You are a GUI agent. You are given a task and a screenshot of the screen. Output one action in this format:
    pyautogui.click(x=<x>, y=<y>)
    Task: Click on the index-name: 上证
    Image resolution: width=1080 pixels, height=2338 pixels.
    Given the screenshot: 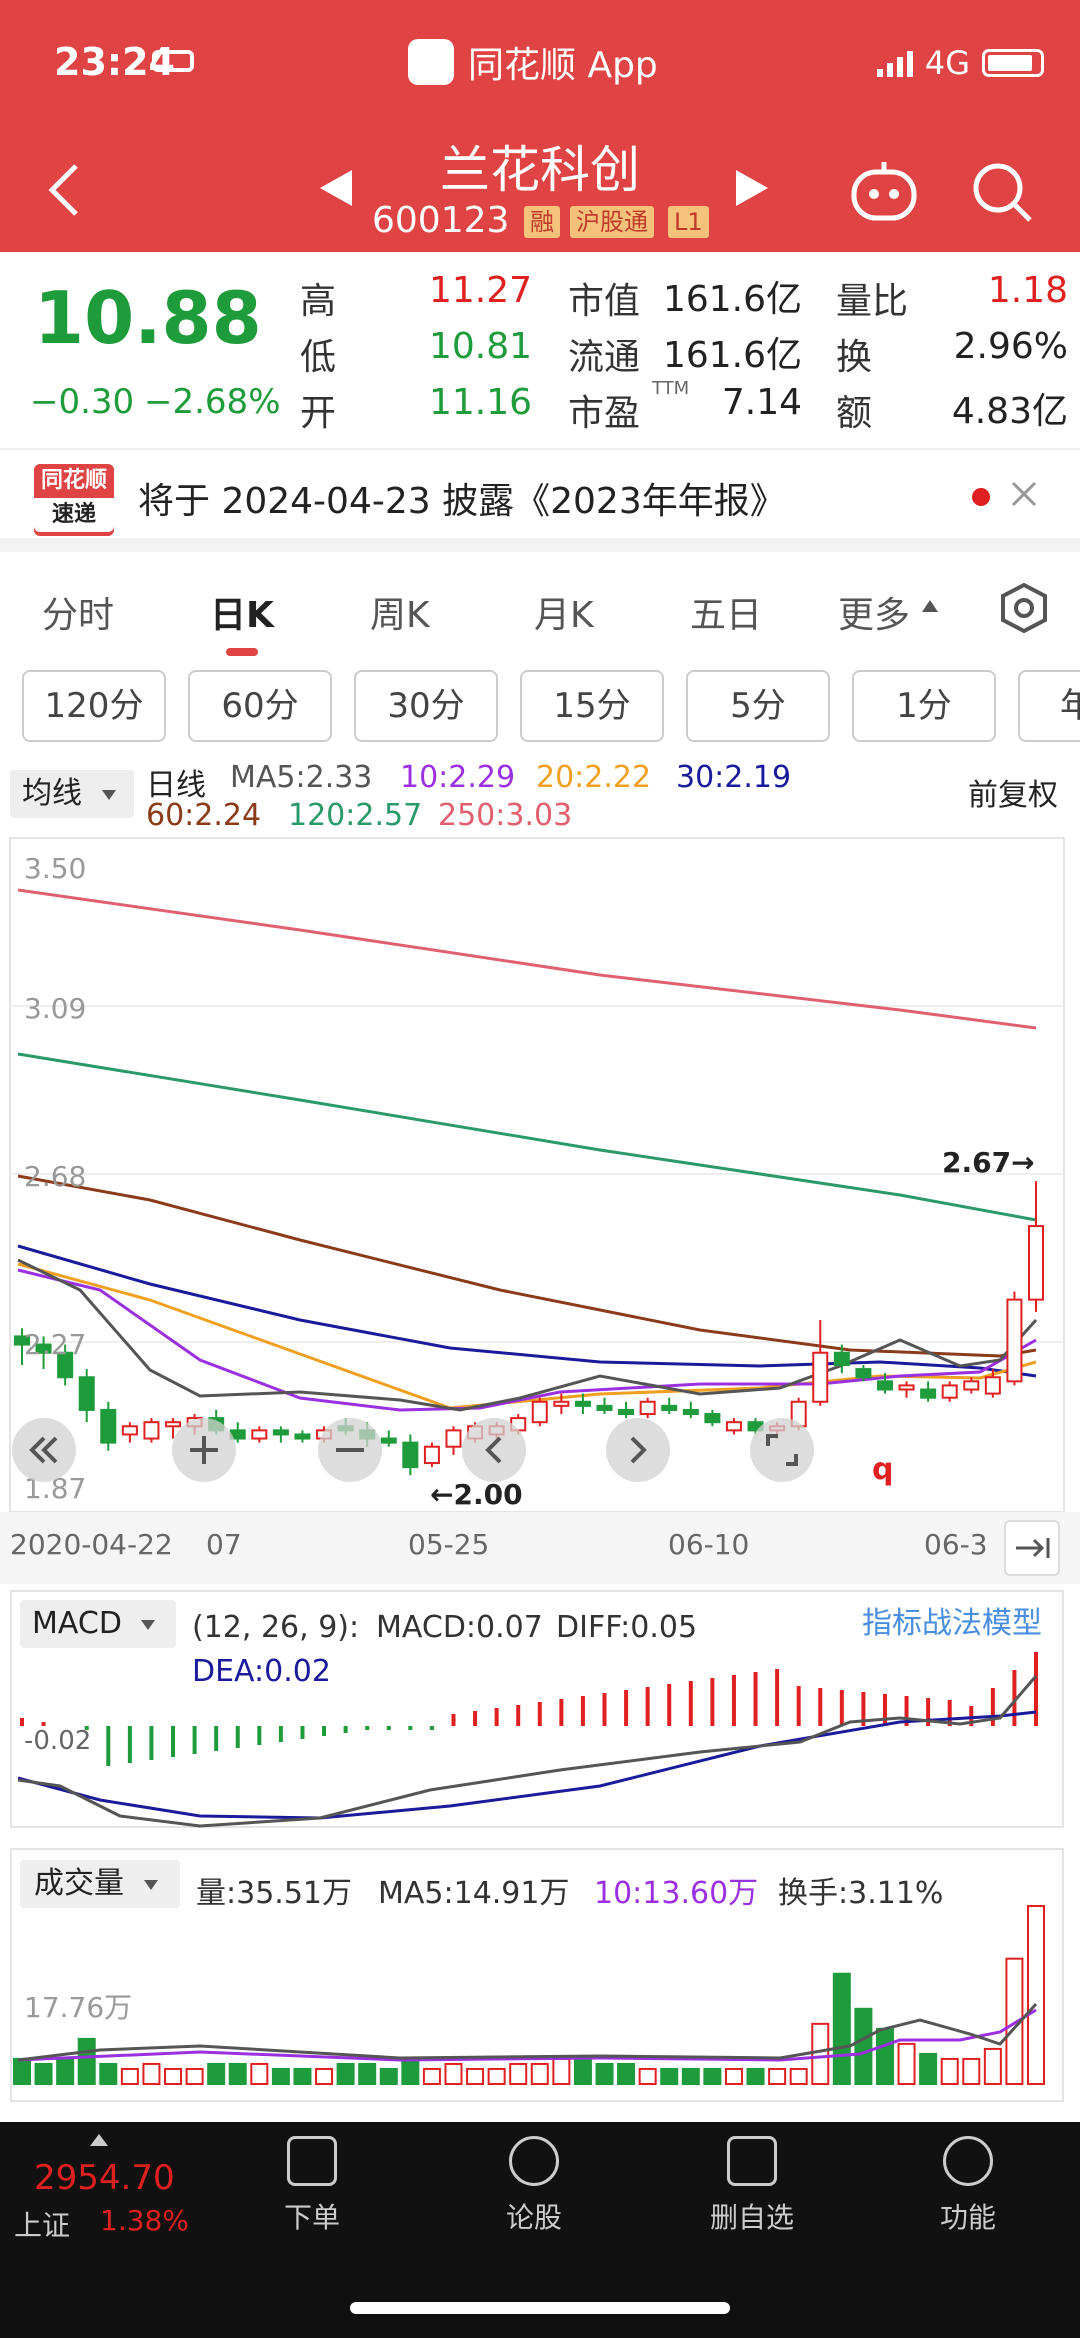 What is the action you would take?
    pyautogui.click(x=42, y=2225)
    